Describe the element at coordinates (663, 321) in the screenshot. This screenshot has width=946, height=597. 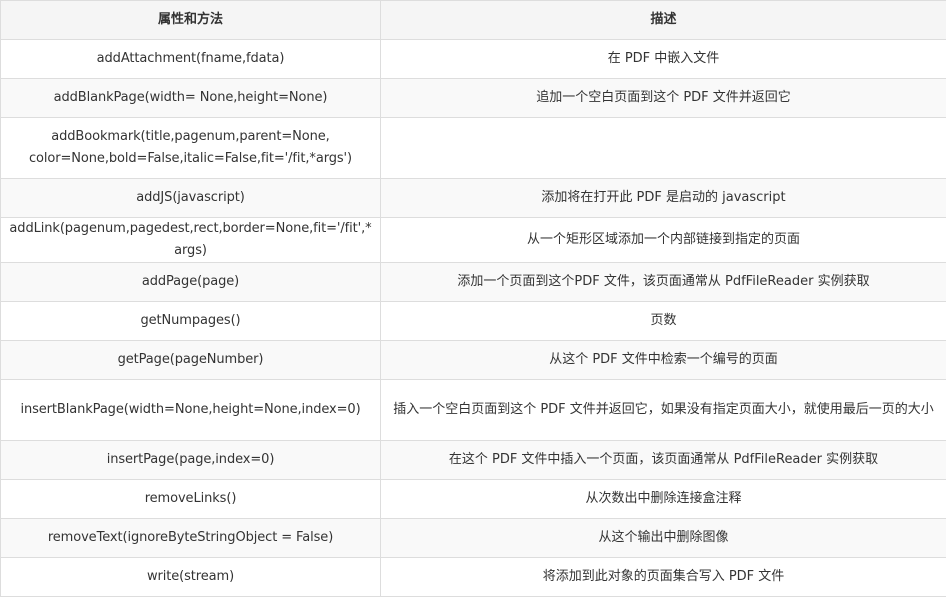
I see `description-cell: 页数` at that location.